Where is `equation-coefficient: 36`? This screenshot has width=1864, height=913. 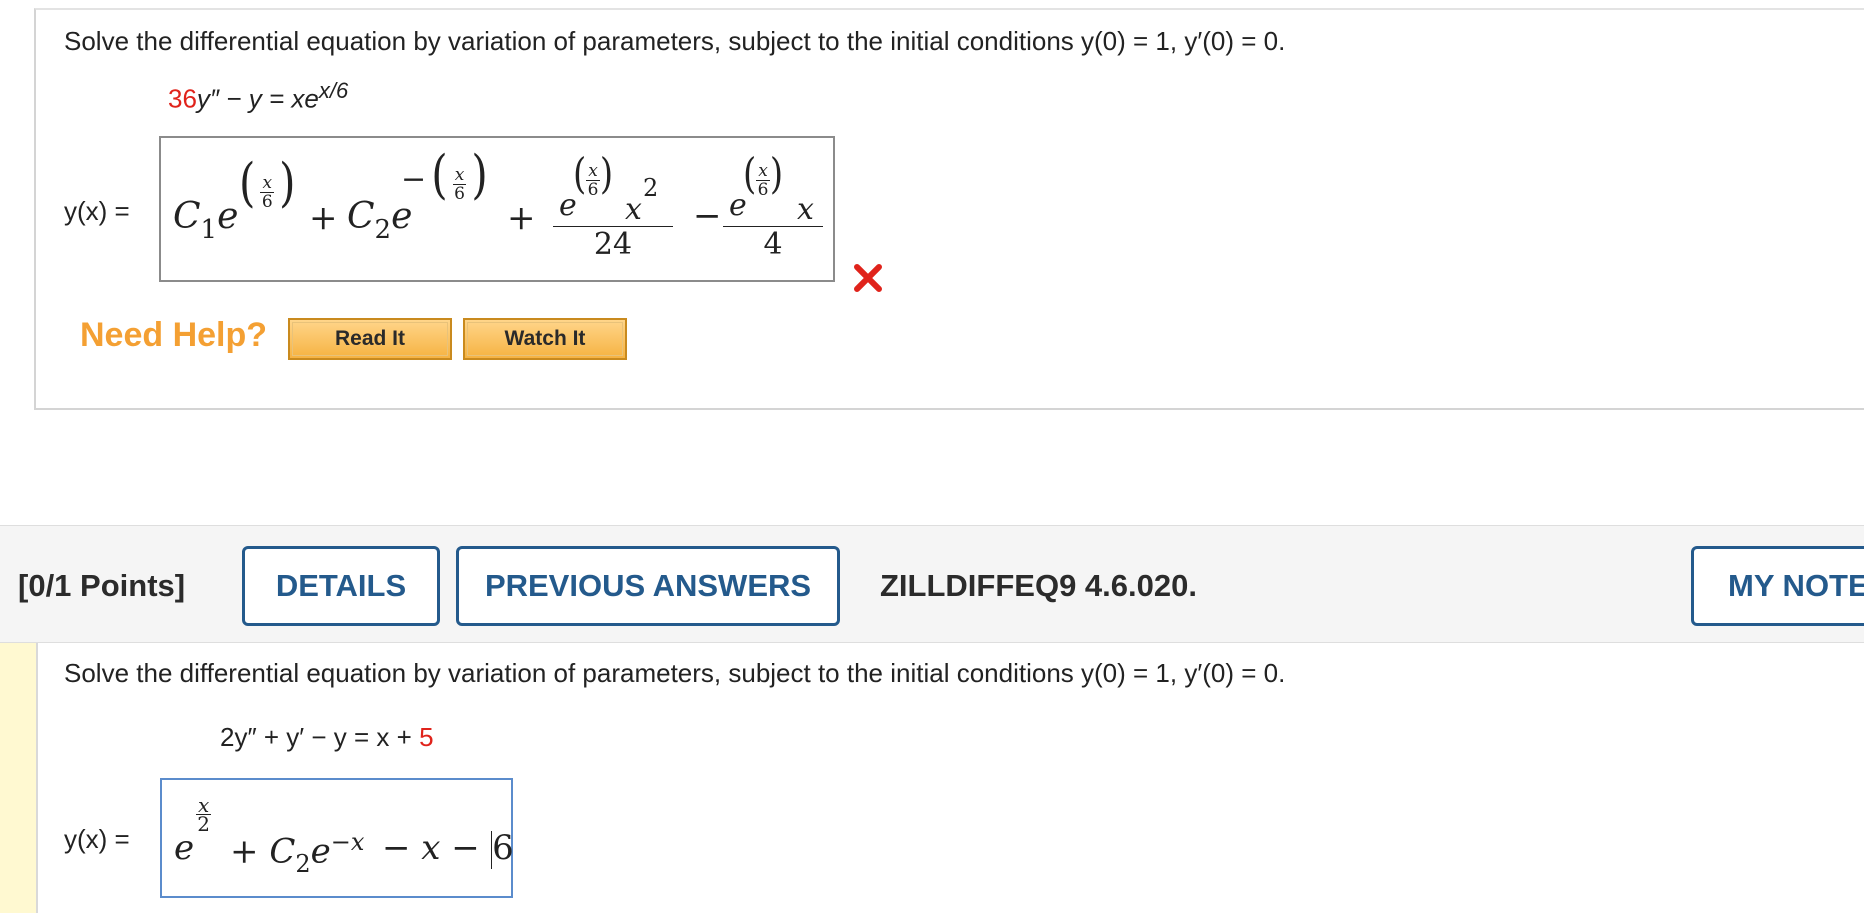 equation-coefficient: 36 is located at coordinates (182, 98).